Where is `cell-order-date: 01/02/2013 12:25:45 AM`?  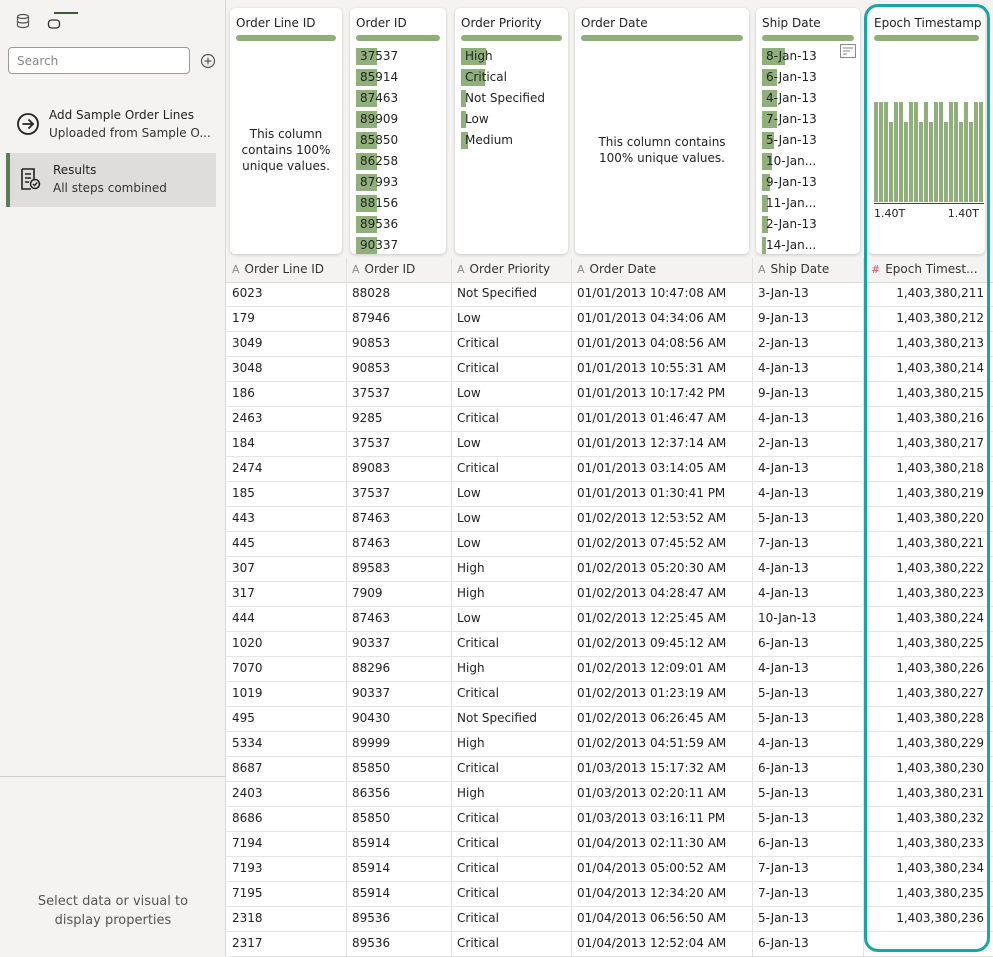
cell-order-date: 01/02/2013 12:25:45 AM is located at coordinates (662, 619).